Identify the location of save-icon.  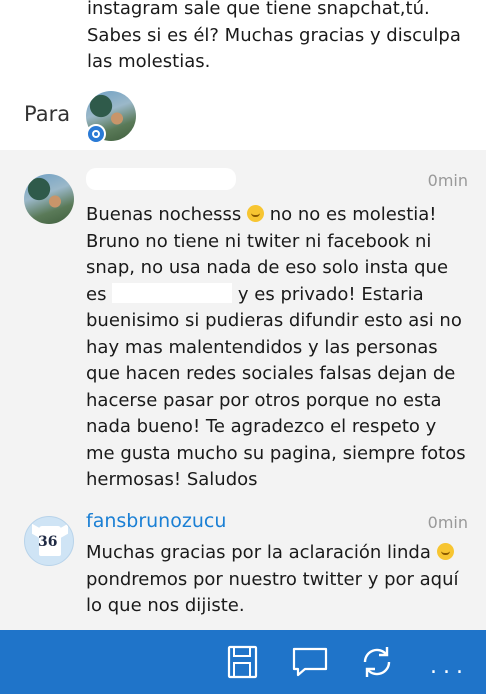
(242, 662).